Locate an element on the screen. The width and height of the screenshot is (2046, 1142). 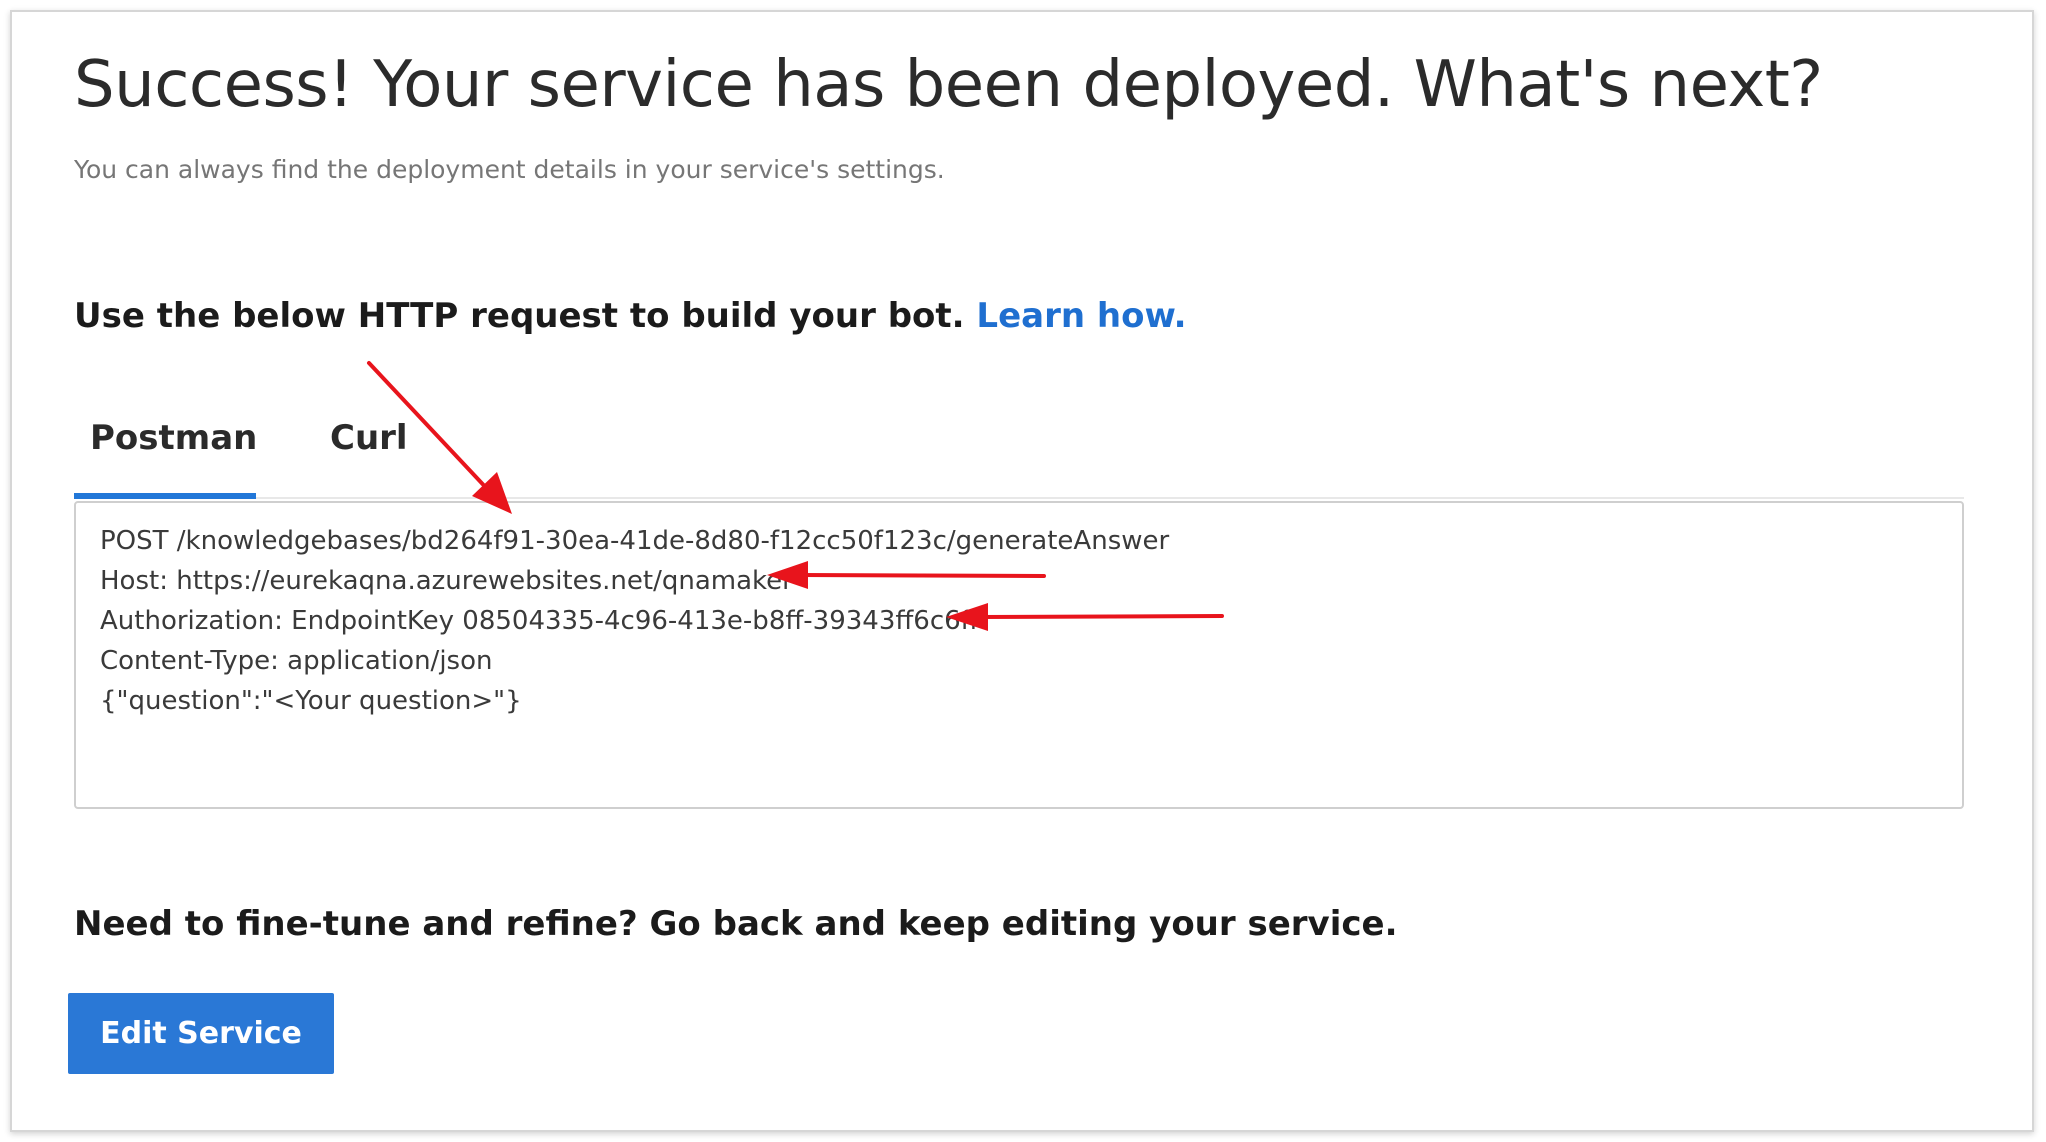
selected-tab-indicator is located at coordinates (165, 496).